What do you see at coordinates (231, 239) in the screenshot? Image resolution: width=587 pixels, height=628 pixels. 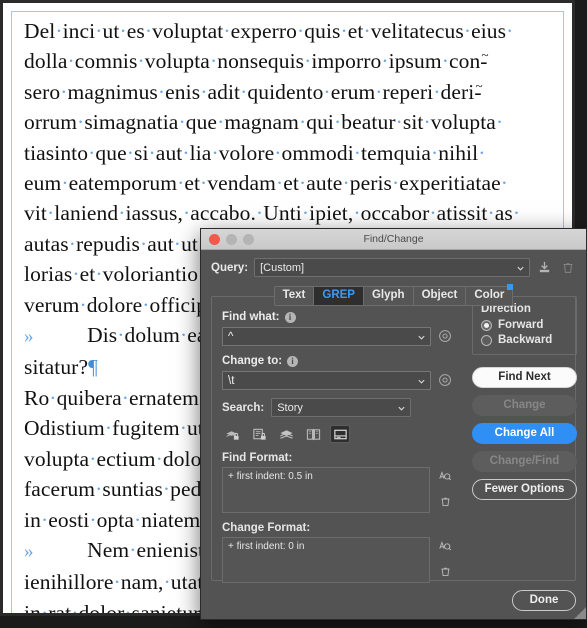 I see `minimize-button` at bounding box center [231, 239].